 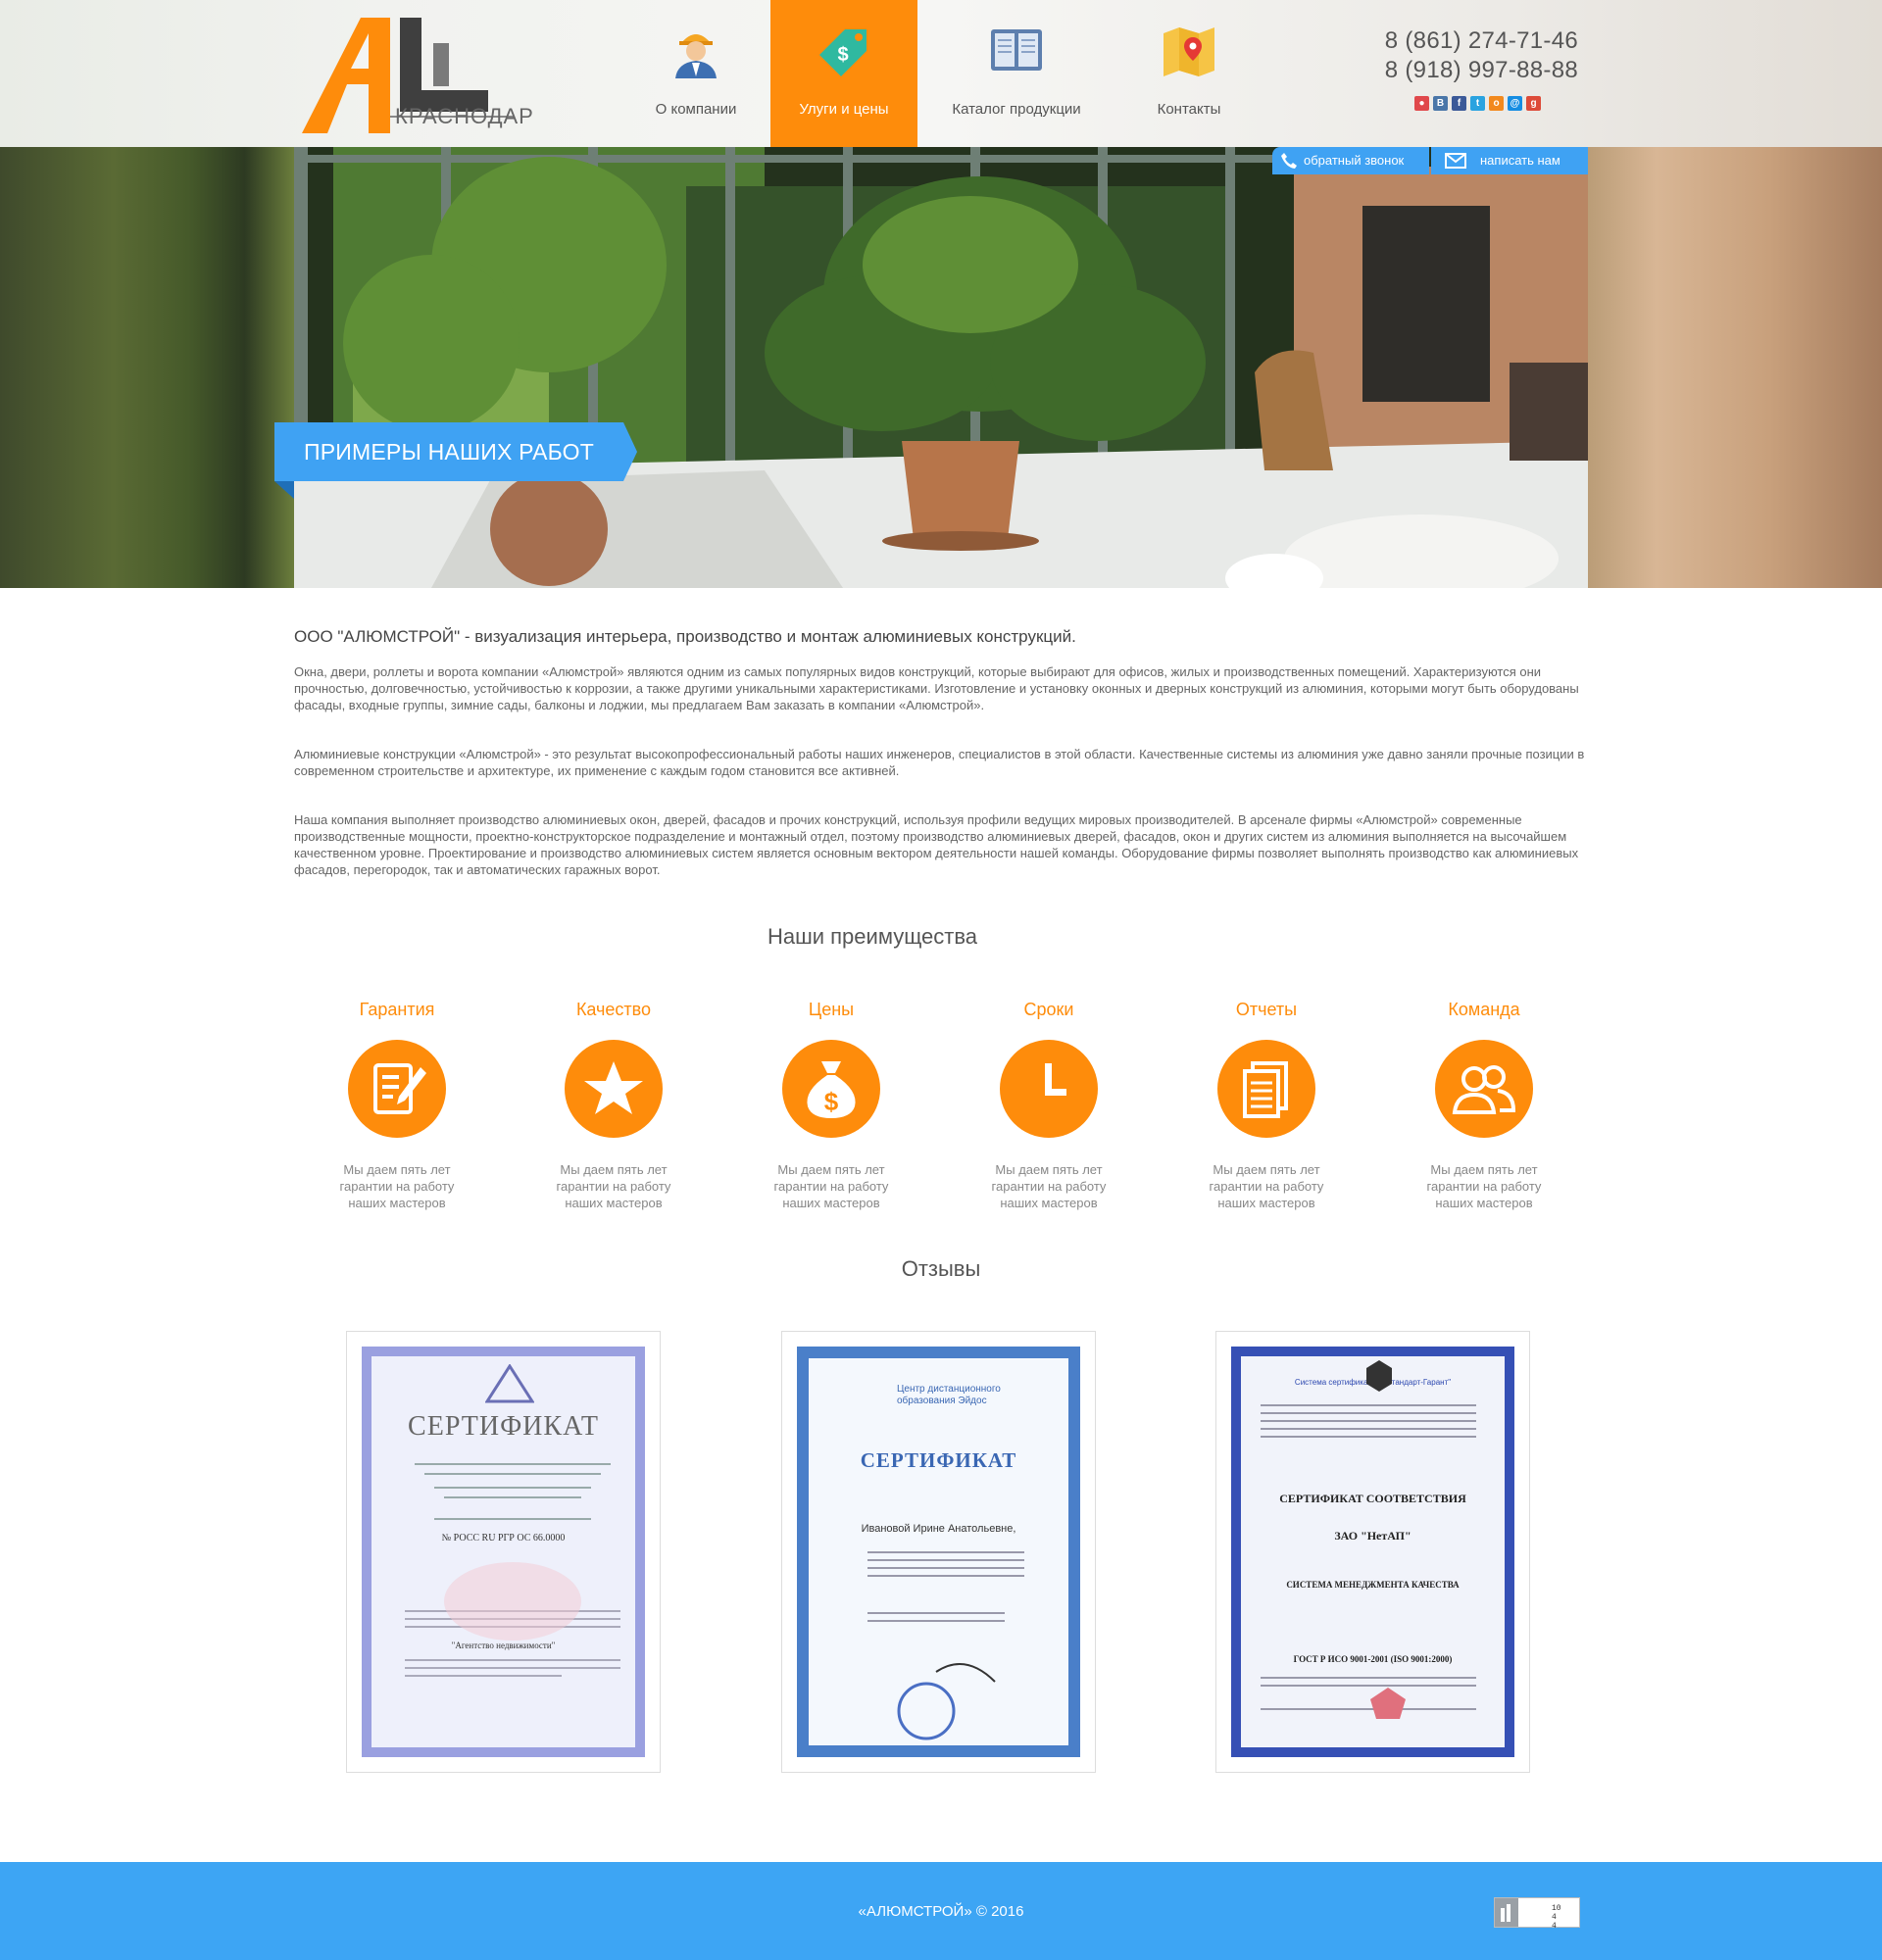 I want to click on cert-3-footer-lines, so click(x=1369, y=1698).